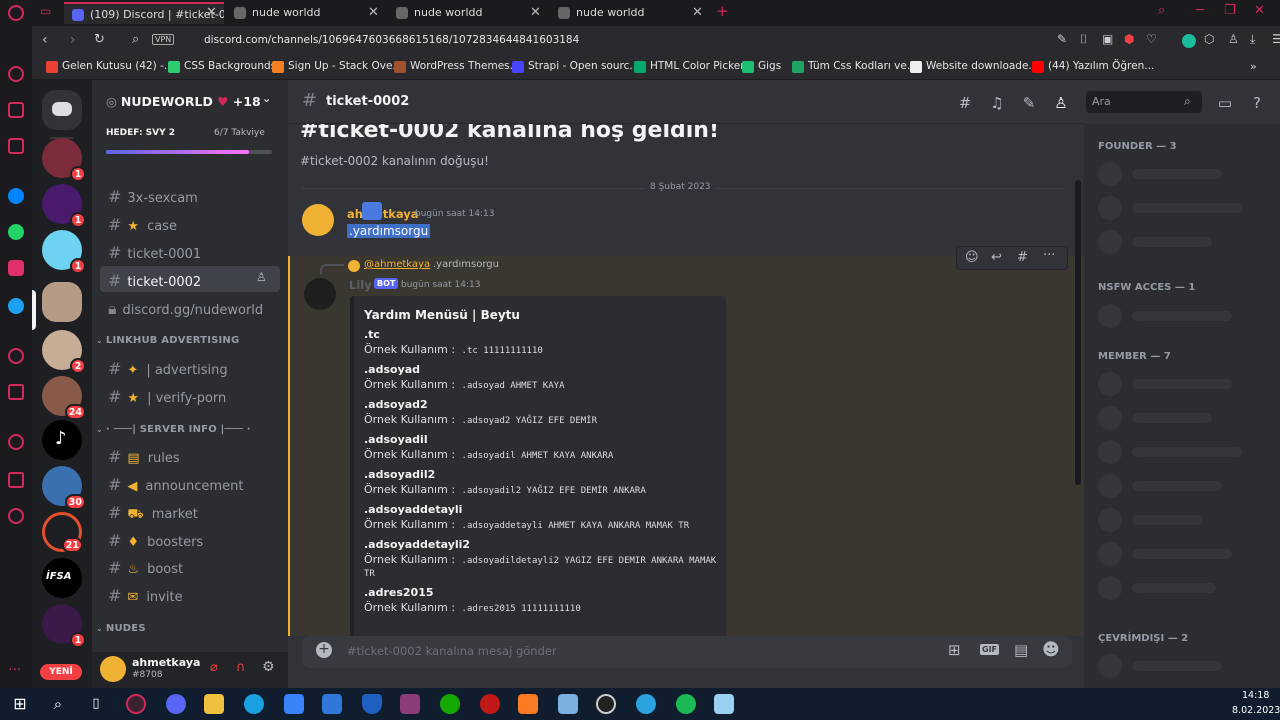 Image resolution: width=1280 pixels, height=720 pixels. I want to click on channel-case: # ★ case, so click(190, 223).